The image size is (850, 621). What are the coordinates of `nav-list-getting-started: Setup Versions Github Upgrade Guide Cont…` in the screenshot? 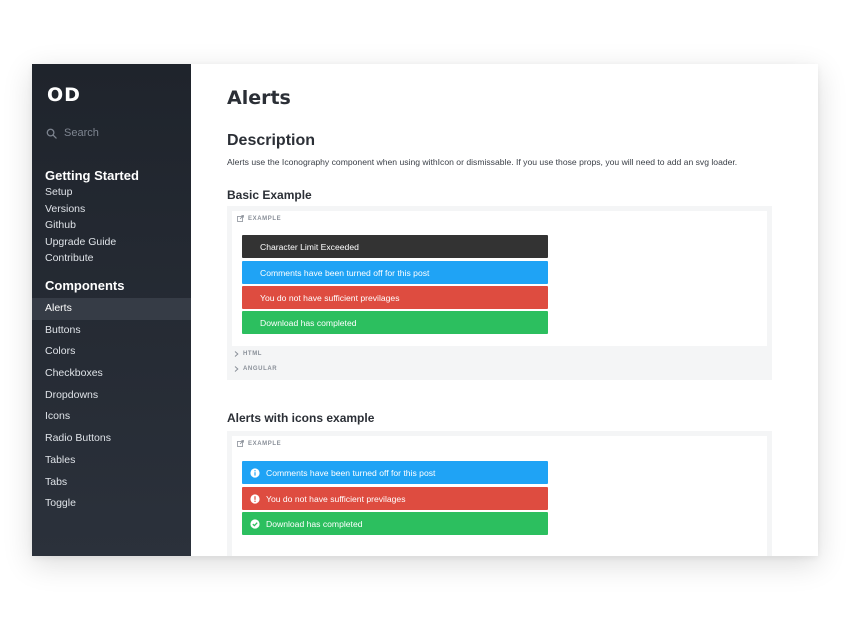 It's located at (111, 225).